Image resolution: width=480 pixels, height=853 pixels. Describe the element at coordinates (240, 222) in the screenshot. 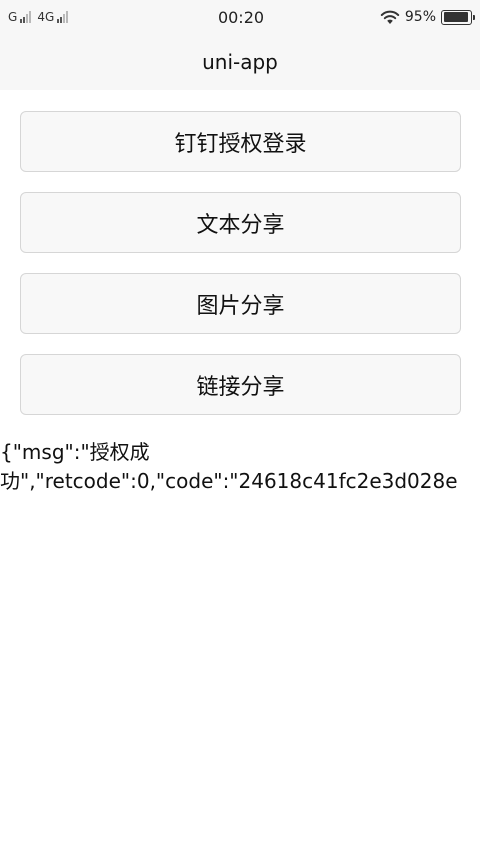

I see `share-text-button: 文本分享` at that location.